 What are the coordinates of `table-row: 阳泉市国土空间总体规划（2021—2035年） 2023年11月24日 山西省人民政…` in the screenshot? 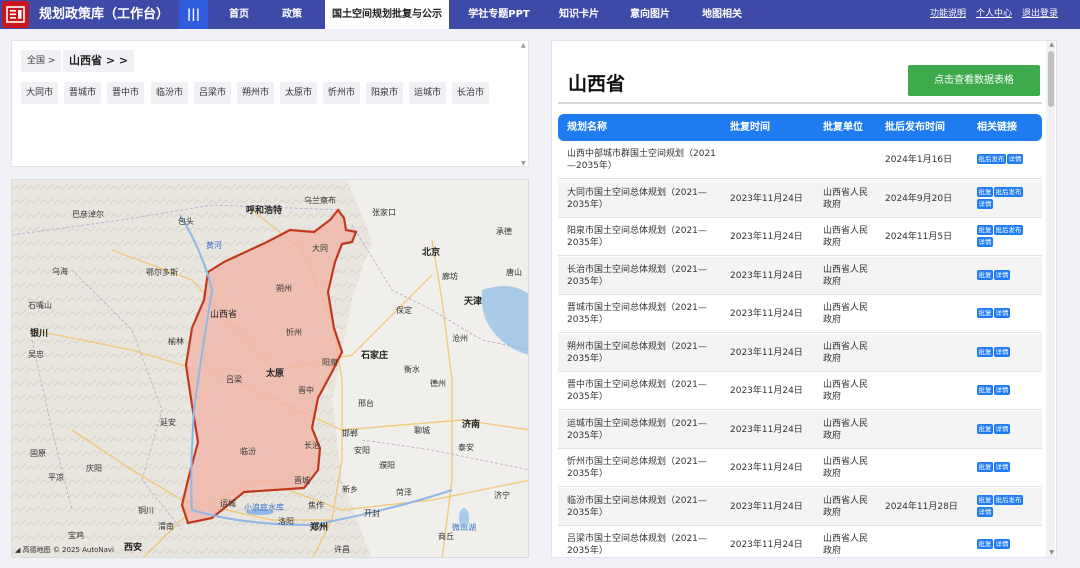 It's located at (800, 237).